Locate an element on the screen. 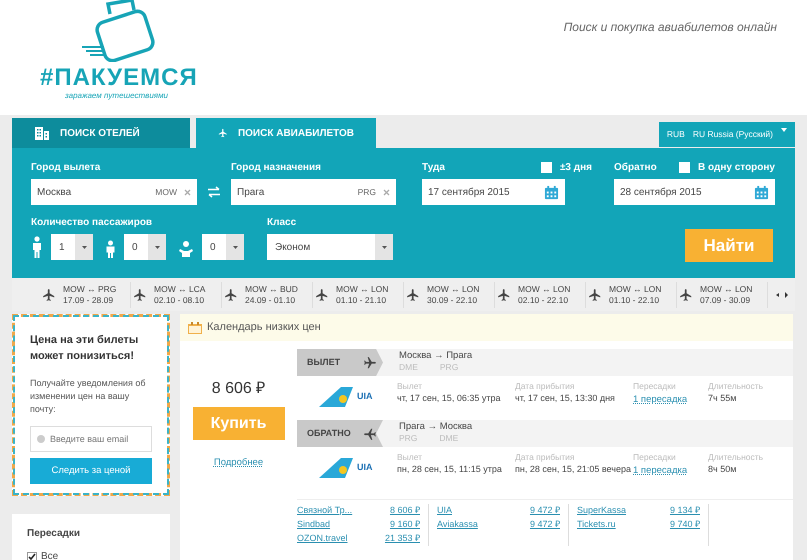 The height and width of the screenshot is (560, 807). recent-route: MOW ↔ LCA 02.10 - 08.10 is located at coordinates (176, 295).